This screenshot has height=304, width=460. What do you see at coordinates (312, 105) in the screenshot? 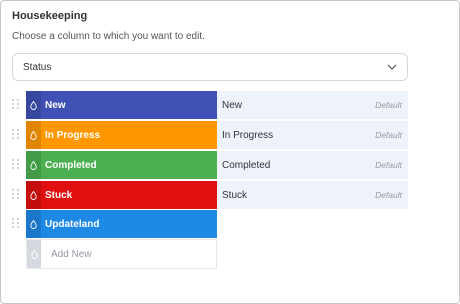
I see `mapped-value: New Default` at bounding box center [312, 105].